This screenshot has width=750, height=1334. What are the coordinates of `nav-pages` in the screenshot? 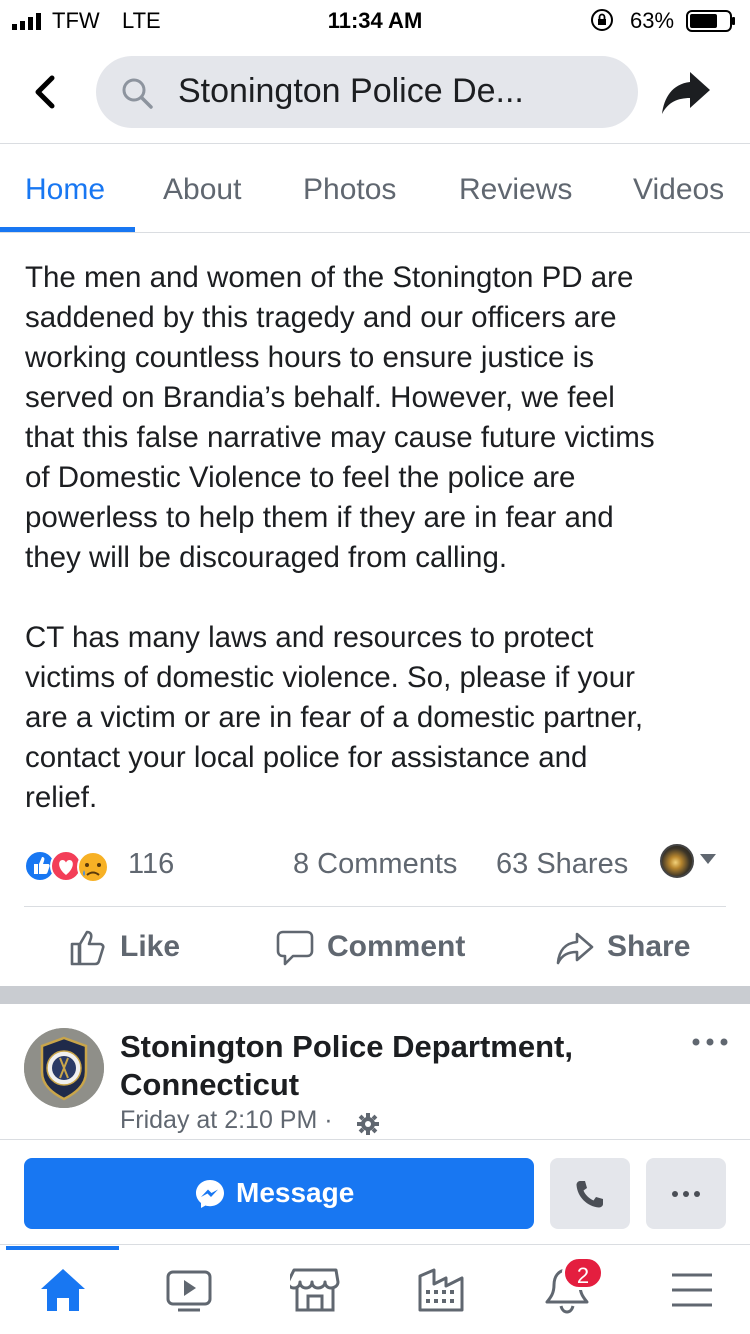 It's located at (440, 1290).